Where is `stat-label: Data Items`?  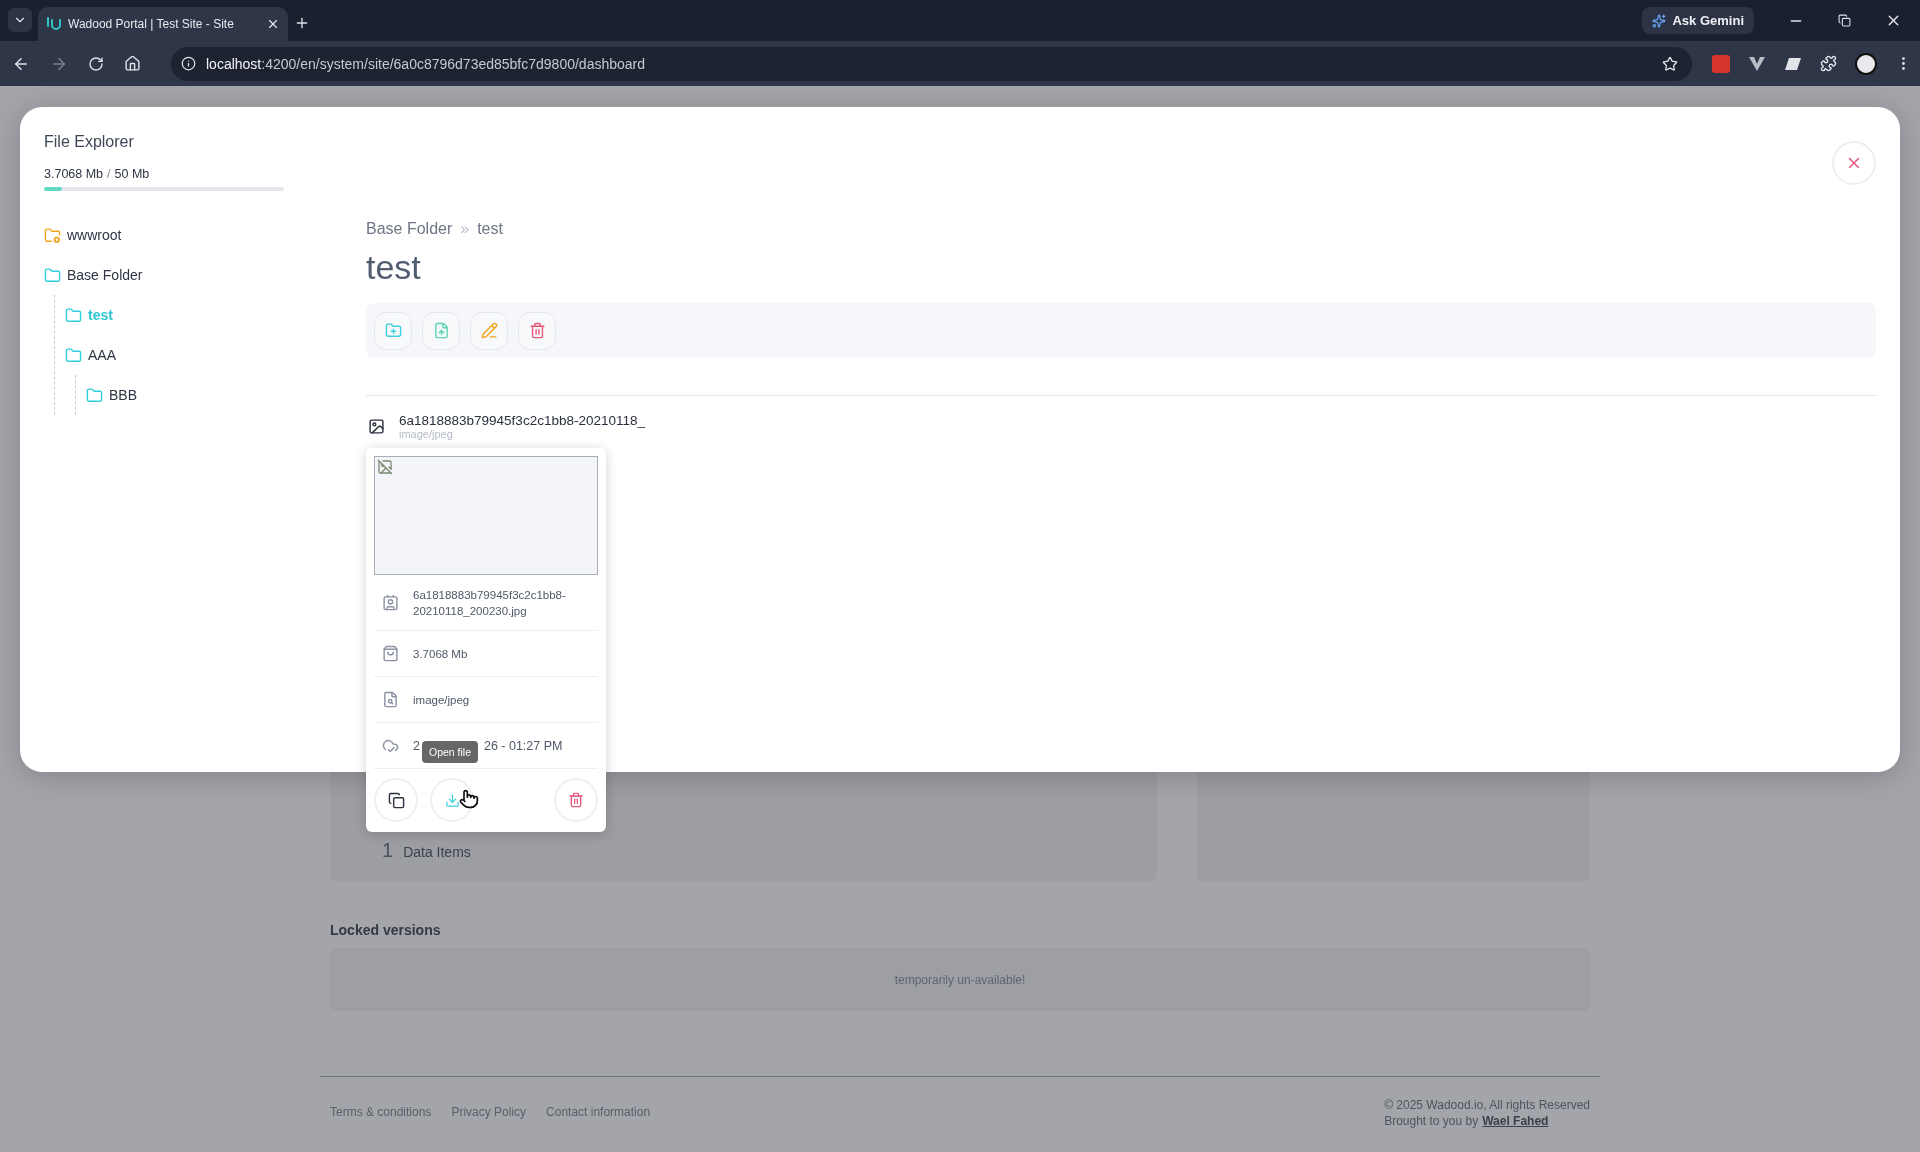 stat-label: Data Items is located at coordinates (437, 852).